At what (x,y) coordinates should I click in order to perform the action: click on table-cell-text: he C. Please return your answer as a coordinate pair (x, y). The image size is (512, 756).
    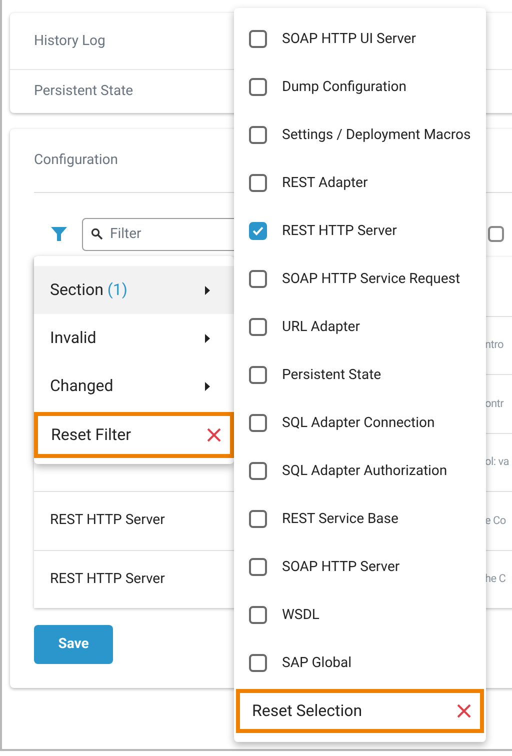
    Looking at the image, I should click on (495, 579).